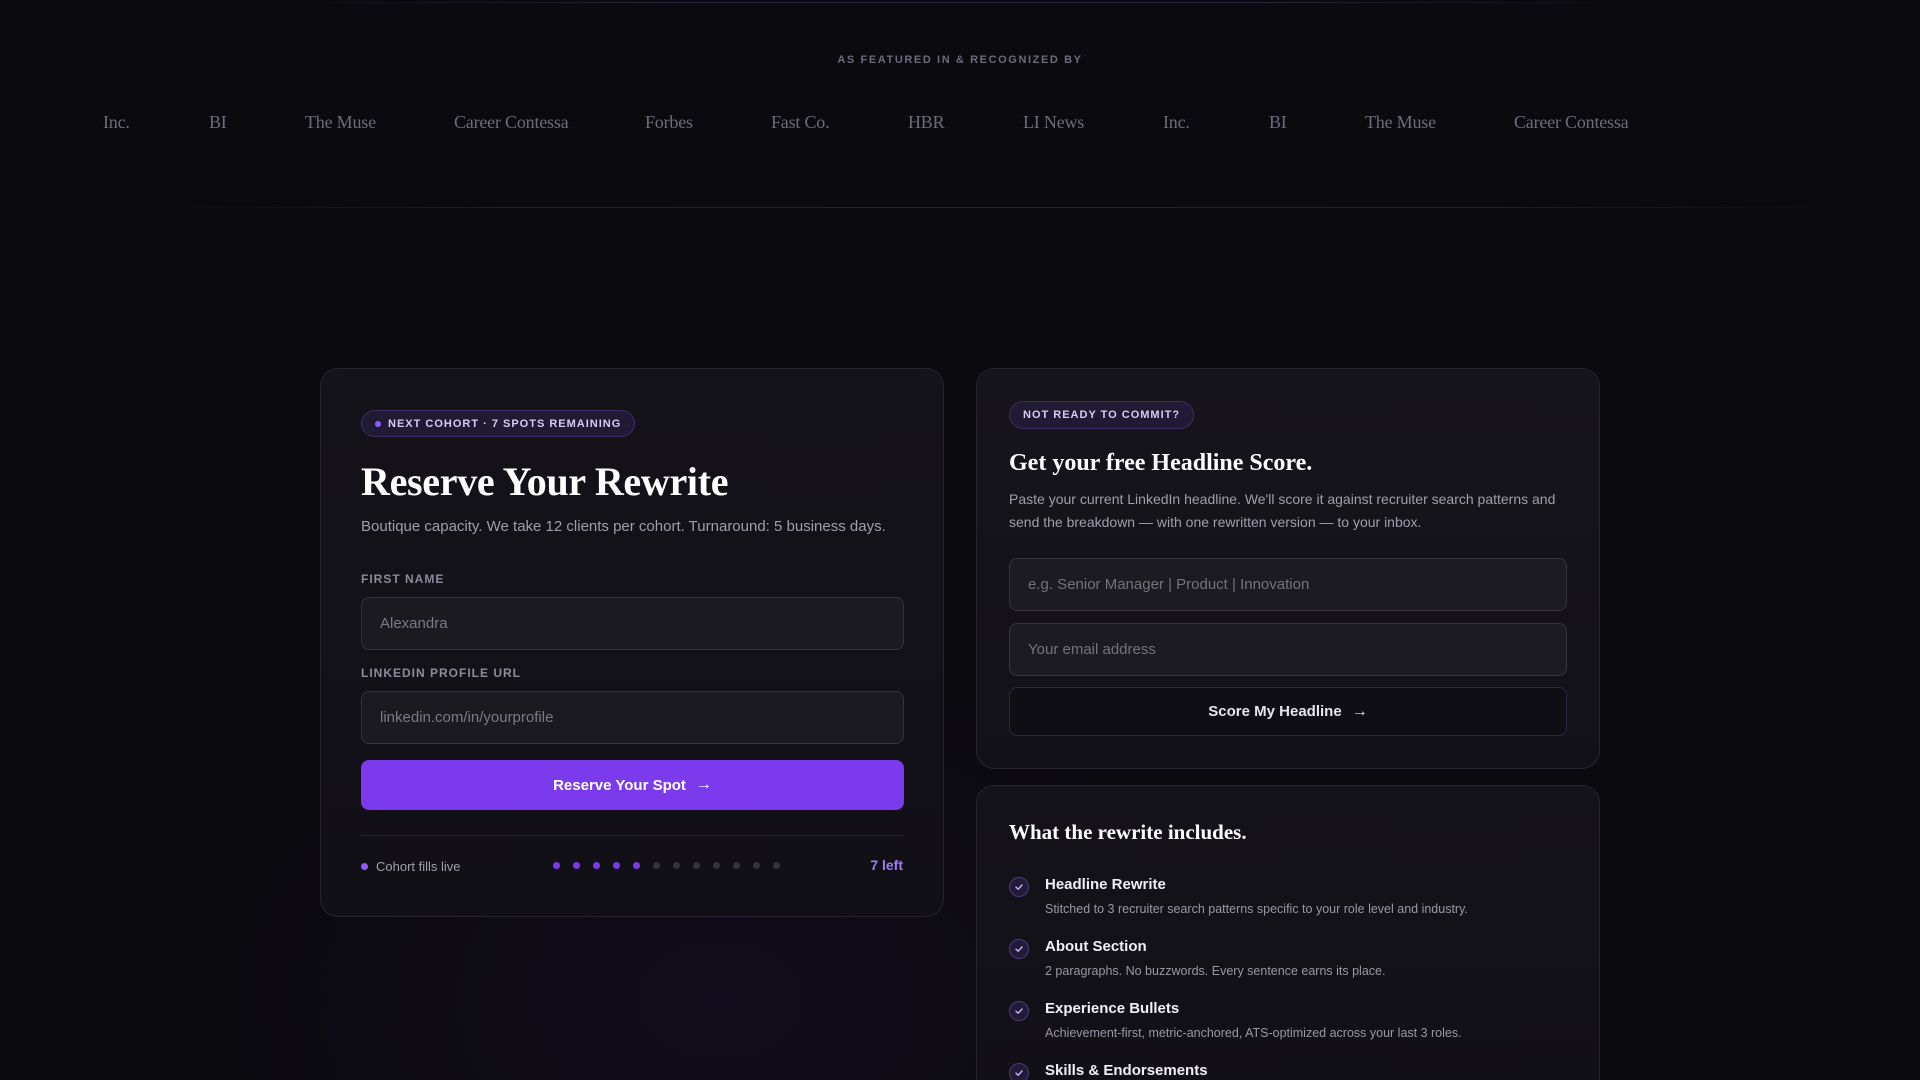 The width and height of the screenshot is (1920, 1080). Describe the element at coordinates (669, 122) in the screenshot. I see `press-logo: Forbes` at that location.